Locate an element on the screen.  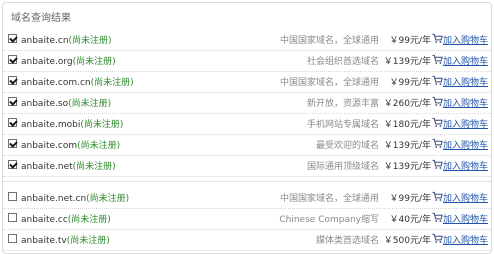
domain-label: anbaite.cc is located at coordinates (44, 220).